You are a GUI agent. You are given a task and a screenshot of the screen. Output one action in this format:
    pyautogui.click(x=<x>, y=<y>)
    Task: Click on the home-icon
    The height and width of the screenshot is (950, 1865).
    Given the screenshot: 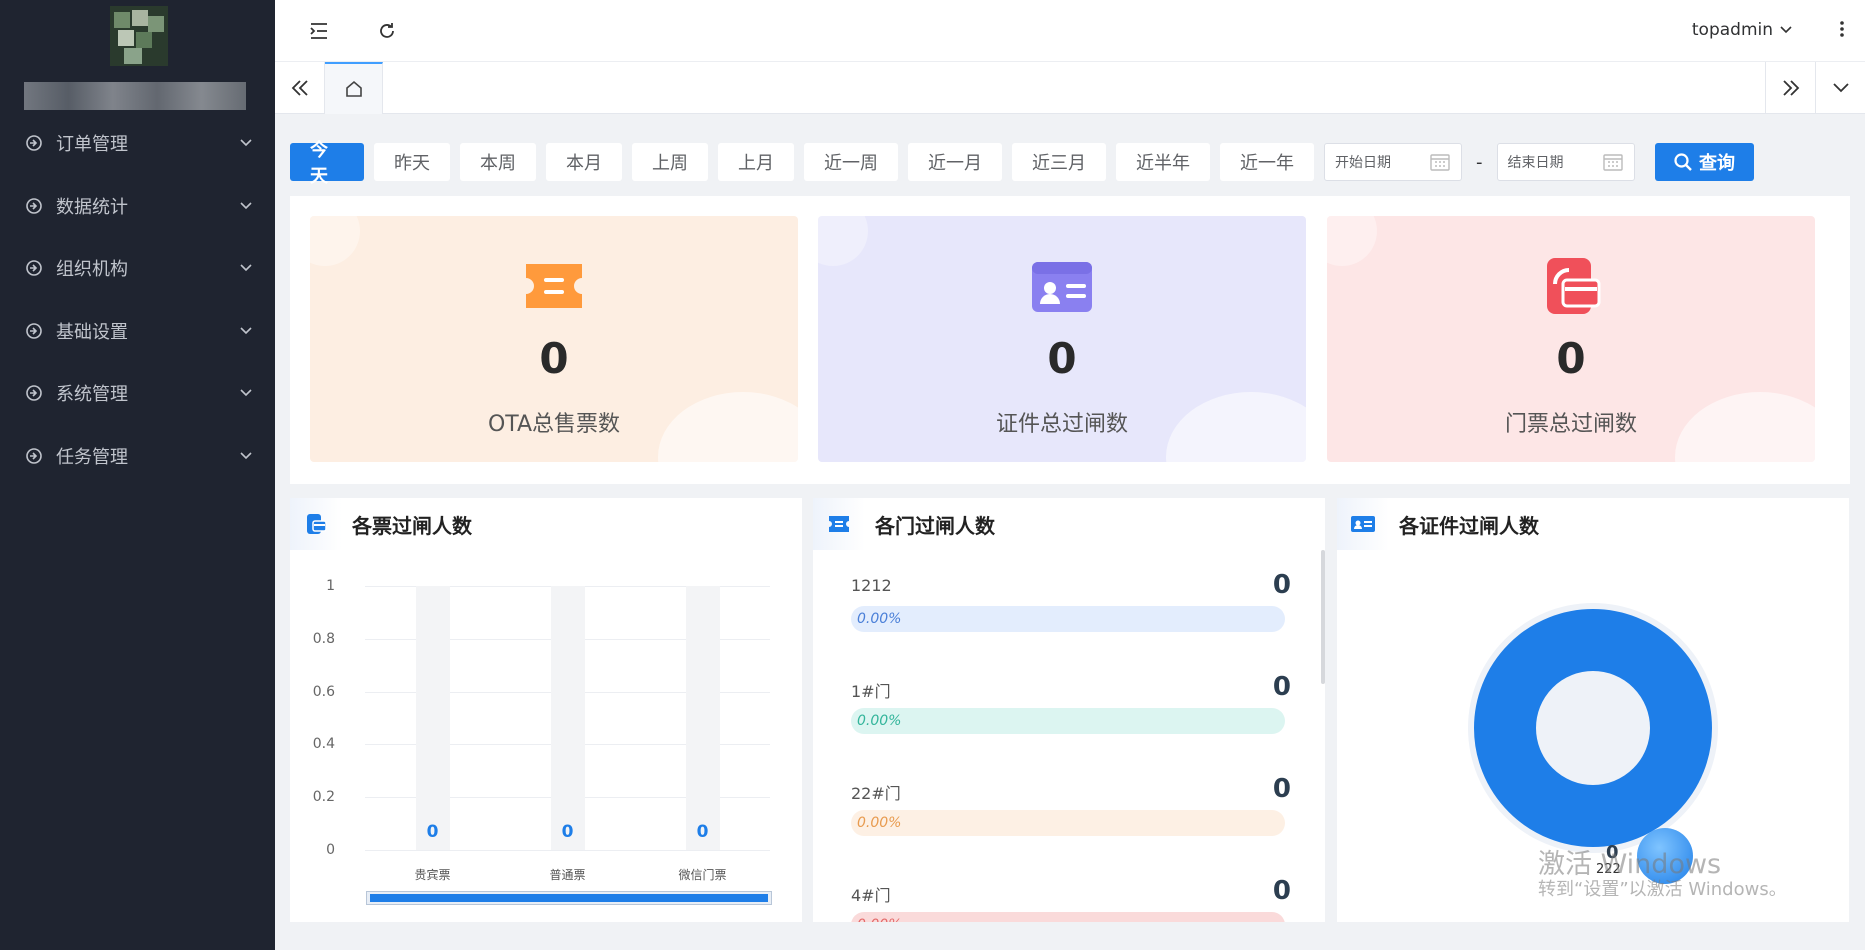 What is the action you would take?
    pyautogui.click(x=353, y=88)
    